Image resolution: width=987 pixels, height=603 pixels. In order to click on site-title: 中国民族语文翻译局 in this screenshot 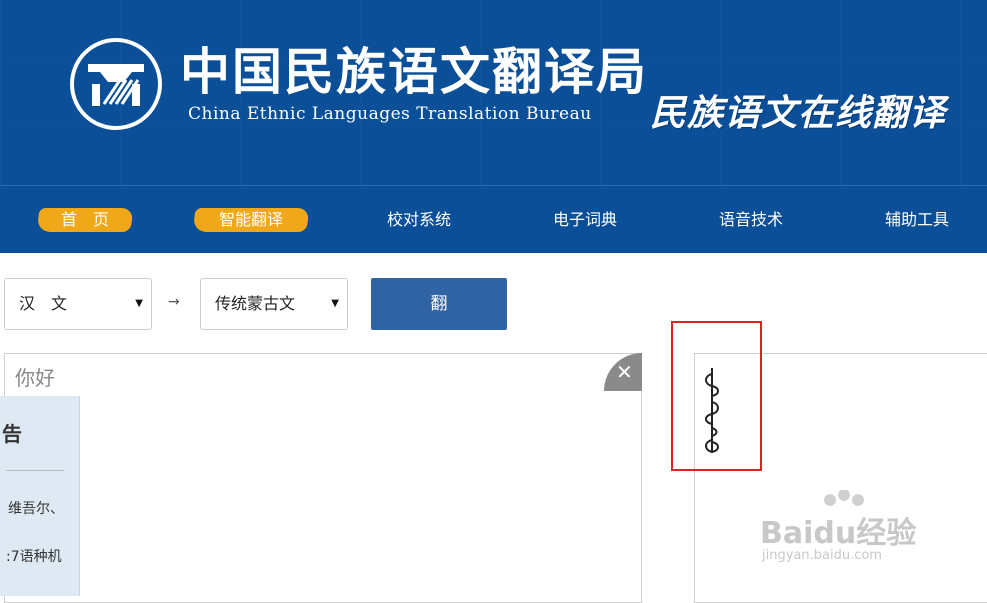, I will do `click(414, 71)`.